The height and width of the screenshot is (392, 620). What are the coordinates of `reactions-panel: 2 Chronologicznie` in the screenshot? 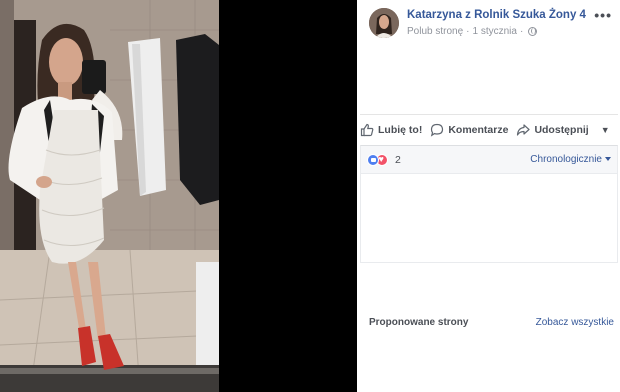 It's located at (489, 204).